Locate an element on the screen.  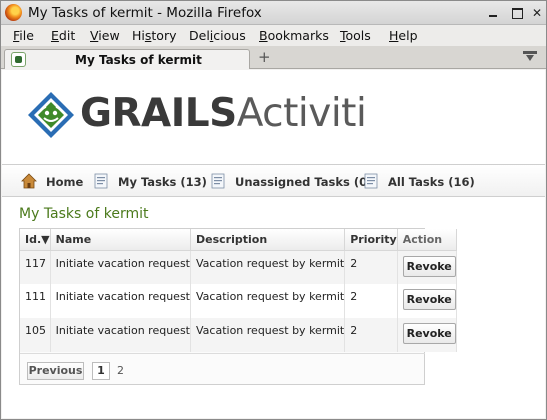
new-tab-button: + is located at coordinates (264, 57).